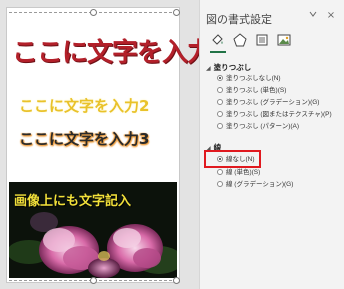  Describe the element at coordinates (238, 173) in the screenshot. I see `line-option-solid: 線 (単色)(S)` at that location.